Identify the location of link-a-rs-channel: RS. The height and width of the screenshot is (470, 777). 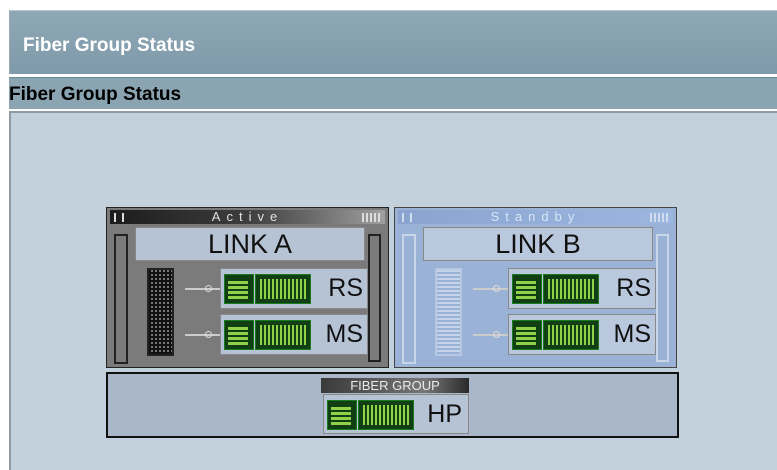
(294, 288).